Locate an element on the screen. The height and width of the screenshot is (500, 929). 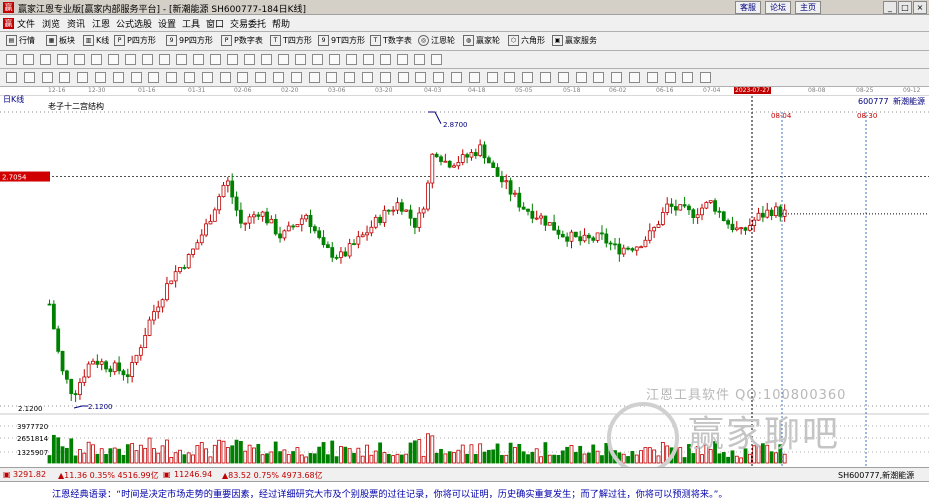
tb-hexagon-button: ⬡ 六角形 is located at coordinates (526, 40).